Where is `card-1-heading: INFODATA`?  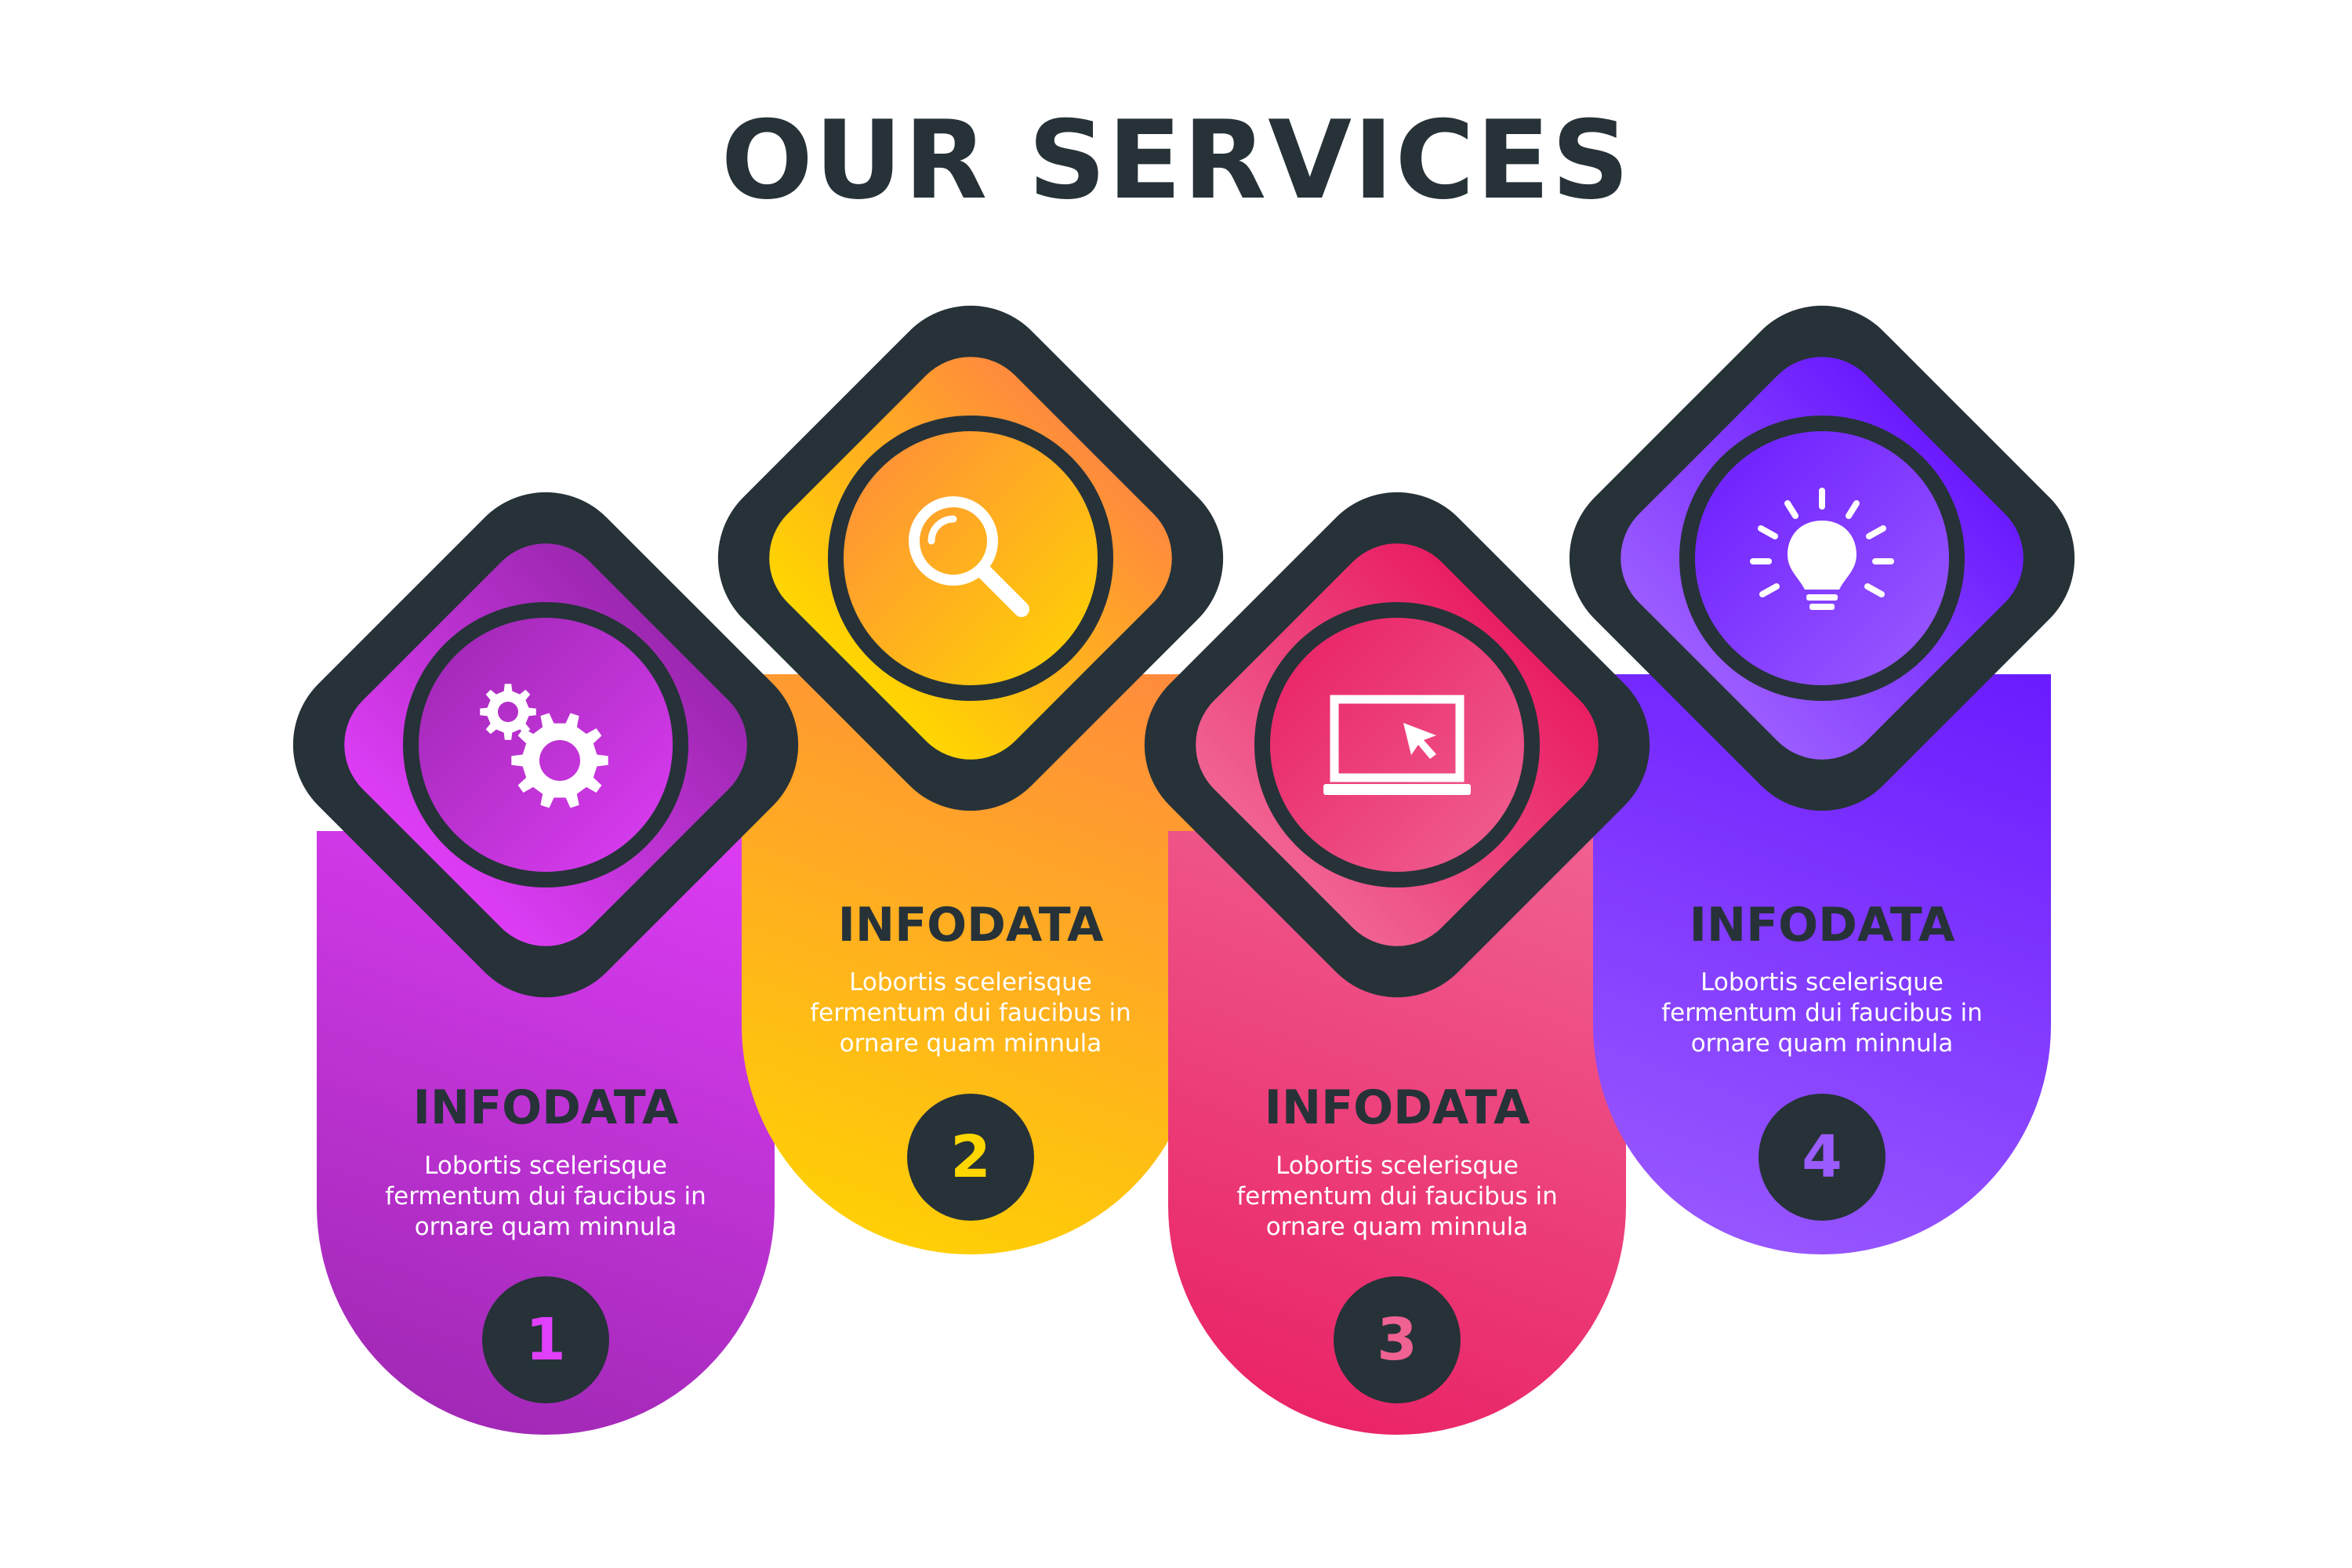
card-1-heading: INFODATA is located at coordinates (545, 1107).